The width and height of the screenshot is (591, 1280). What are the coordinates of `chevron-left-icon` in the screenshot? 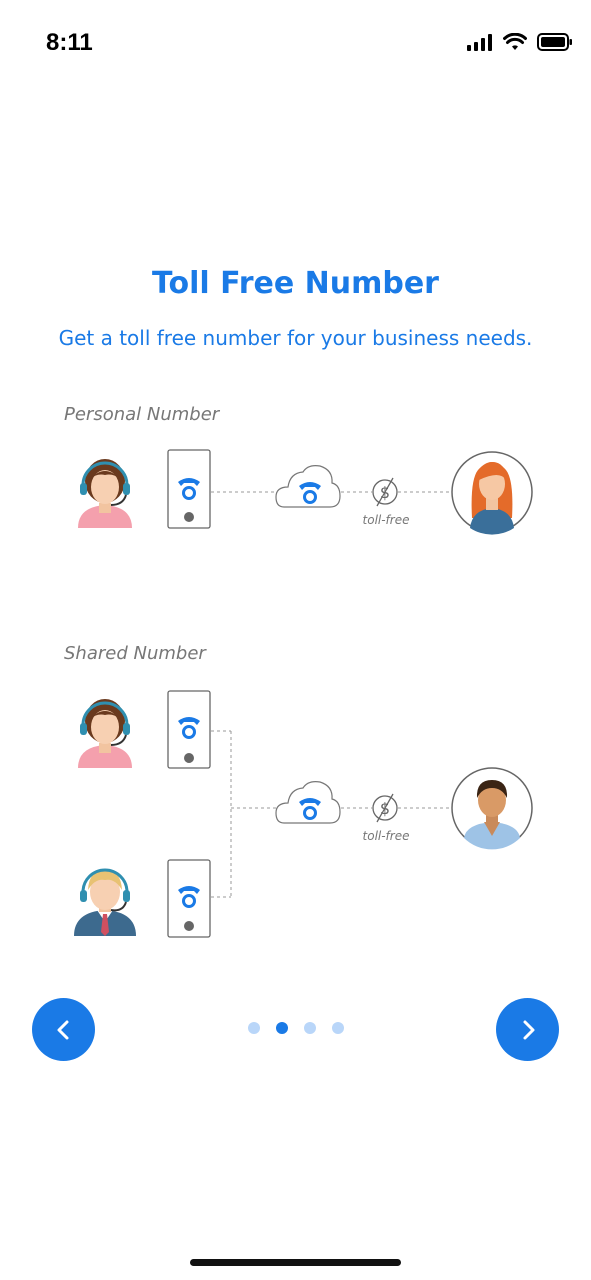 It's located at (62, 1029).